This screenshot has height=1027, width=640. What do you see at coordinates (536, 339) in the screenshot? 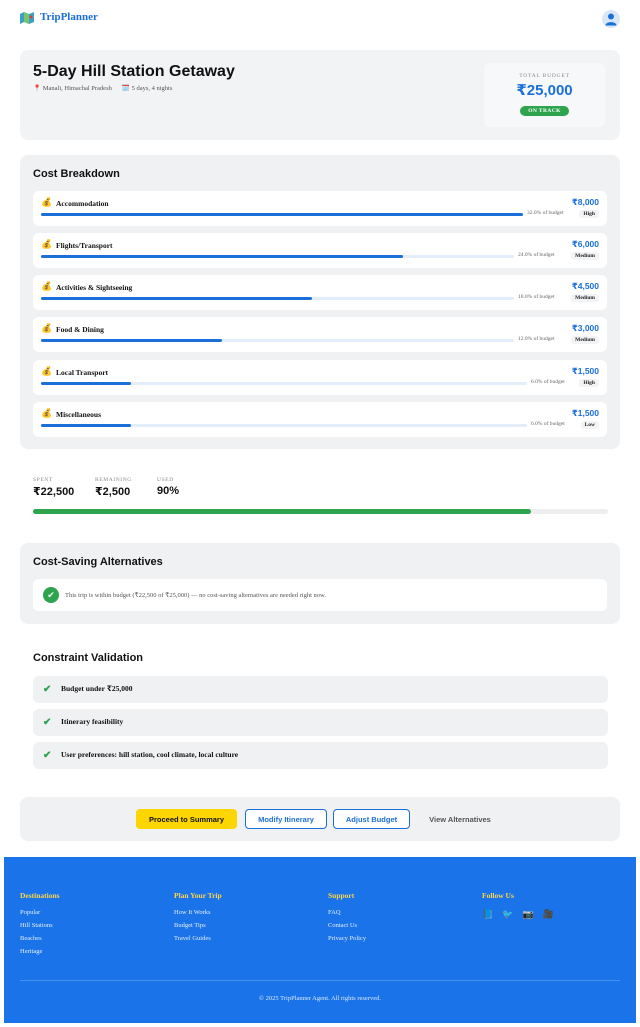
I see `cost-item-percent: 12.0% of budget` at bounding box center [536, 339].